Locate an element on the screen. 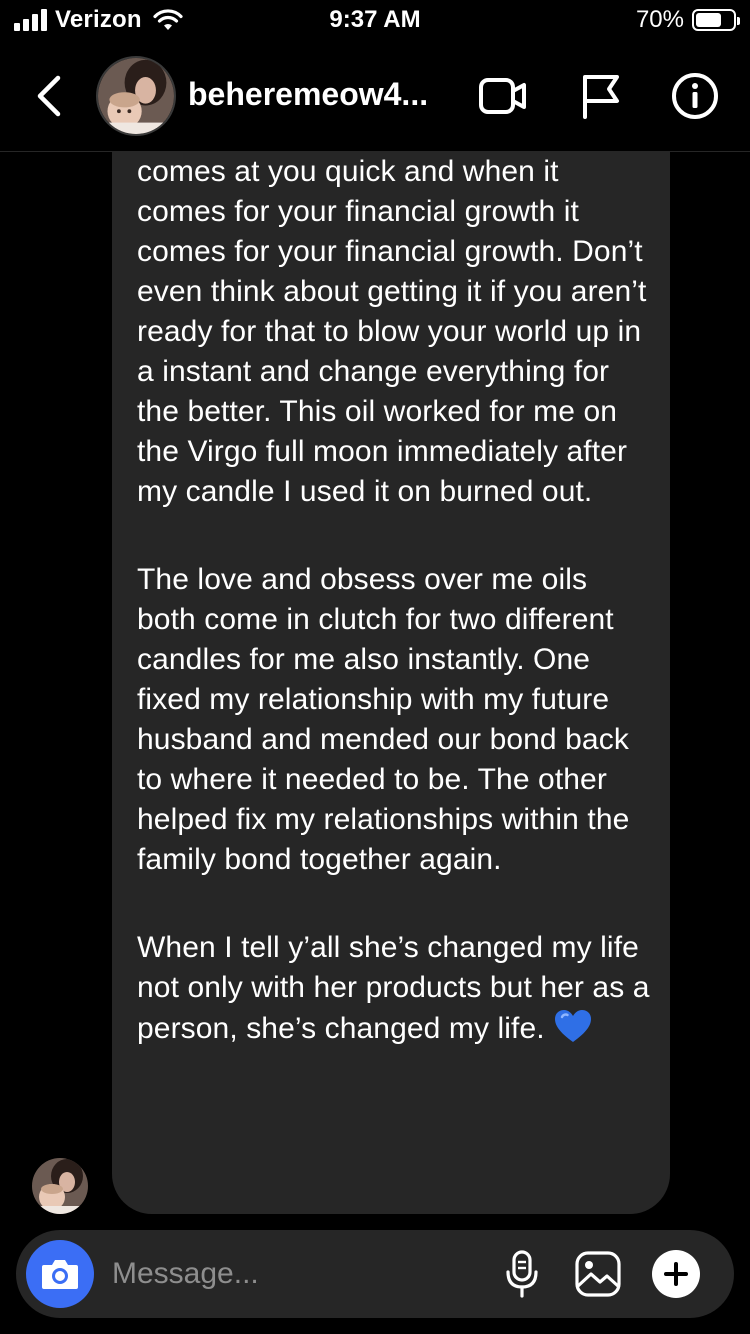 The height and width of the screenshot is (1334, 750). info-button is located at coordinates (695, 96).